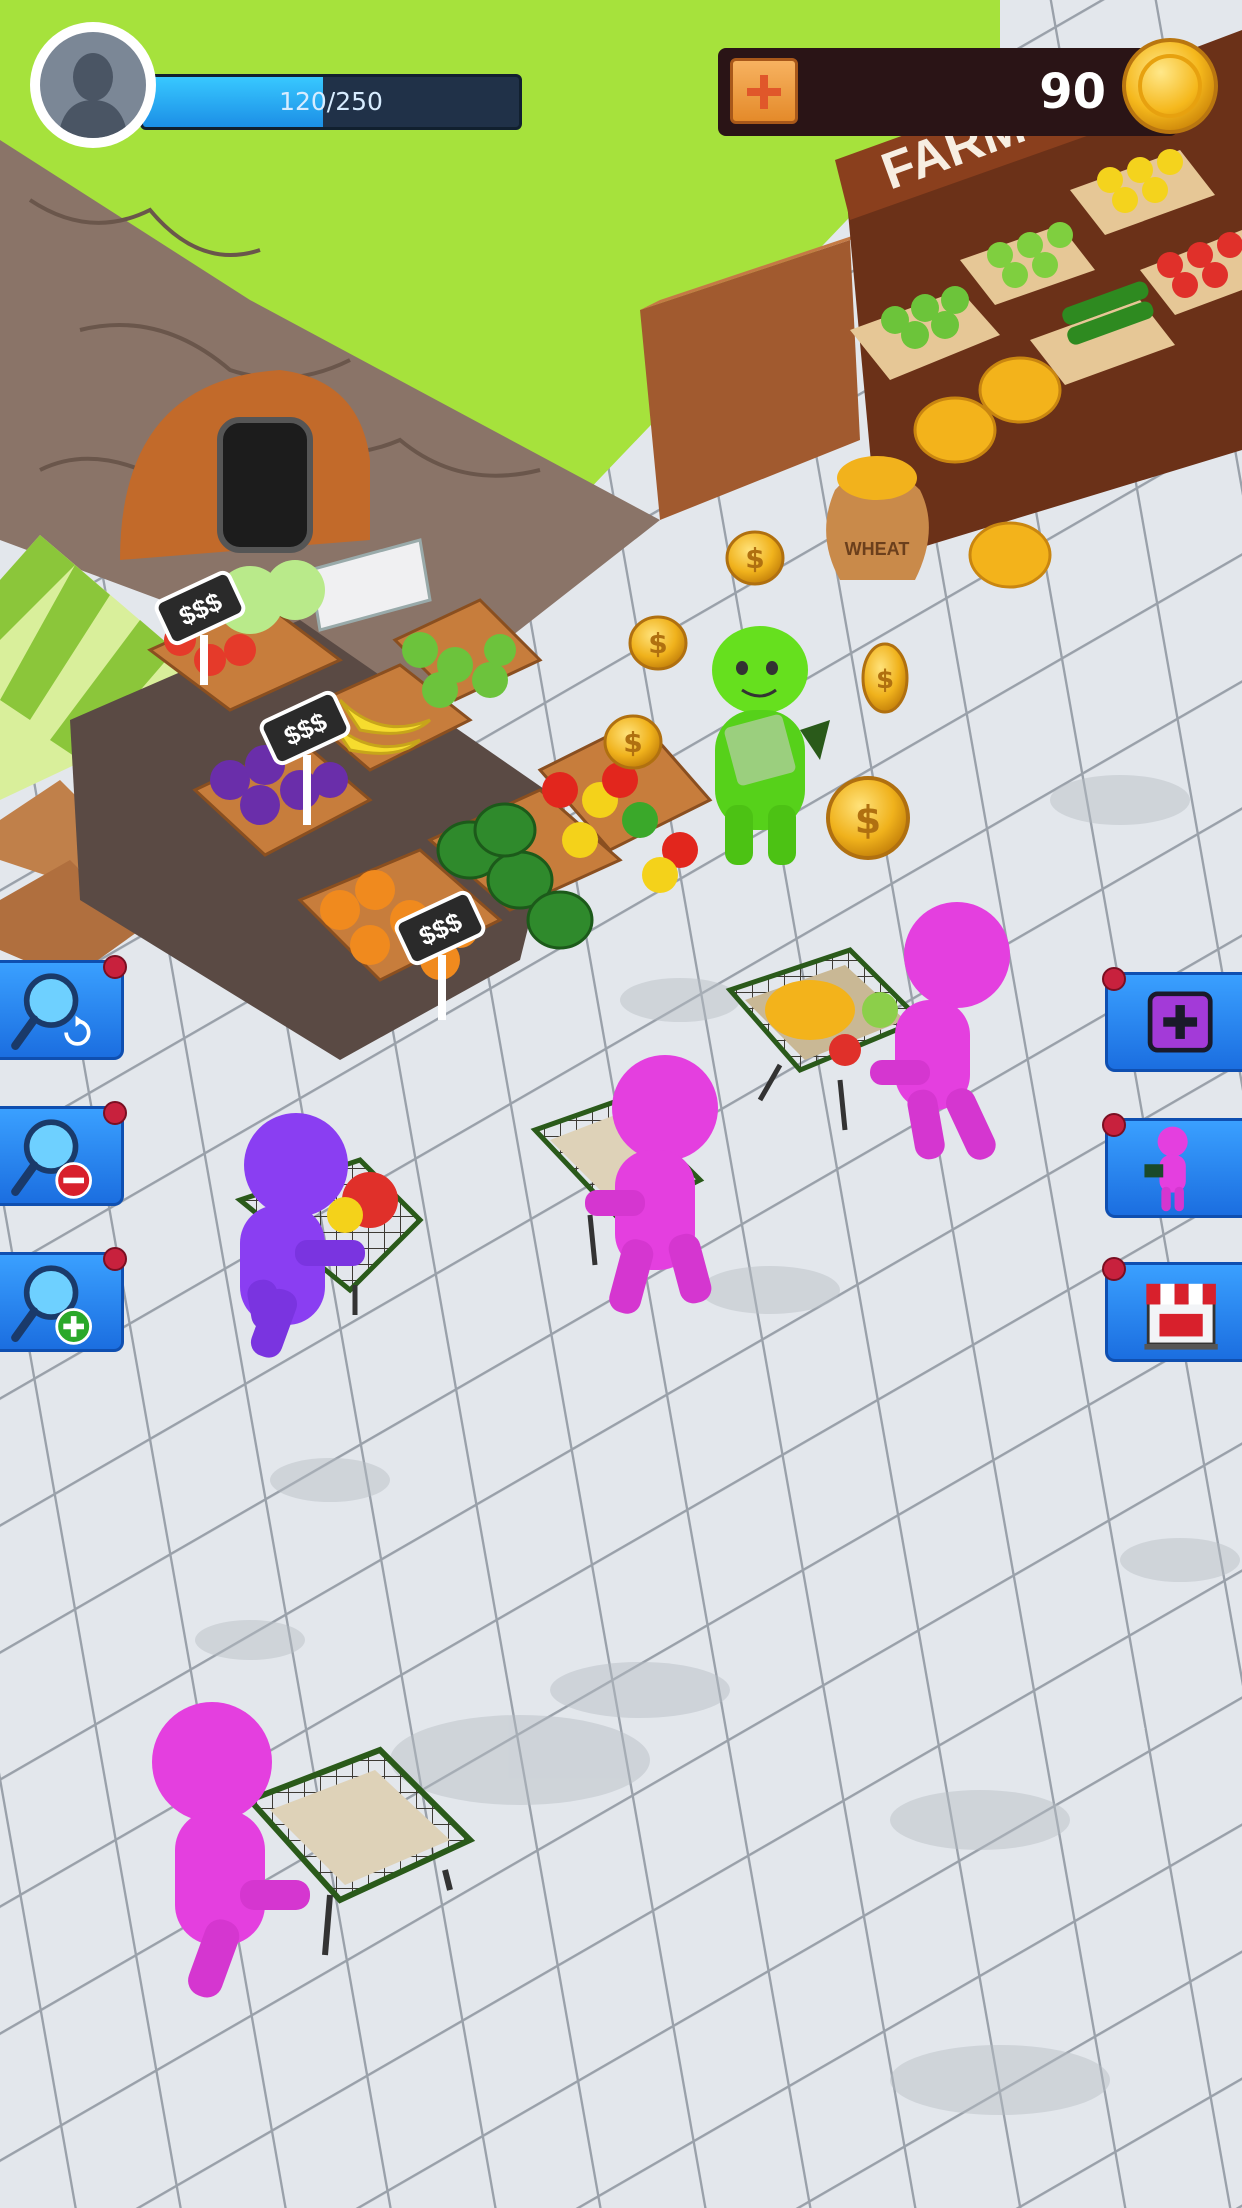 The width and height of the screenshot is (1242, 2208). What do you see at coordinates (1180, 1022) in the screenshot?
I see `purple-plus-icon` at bounding box center [1180, 1022].